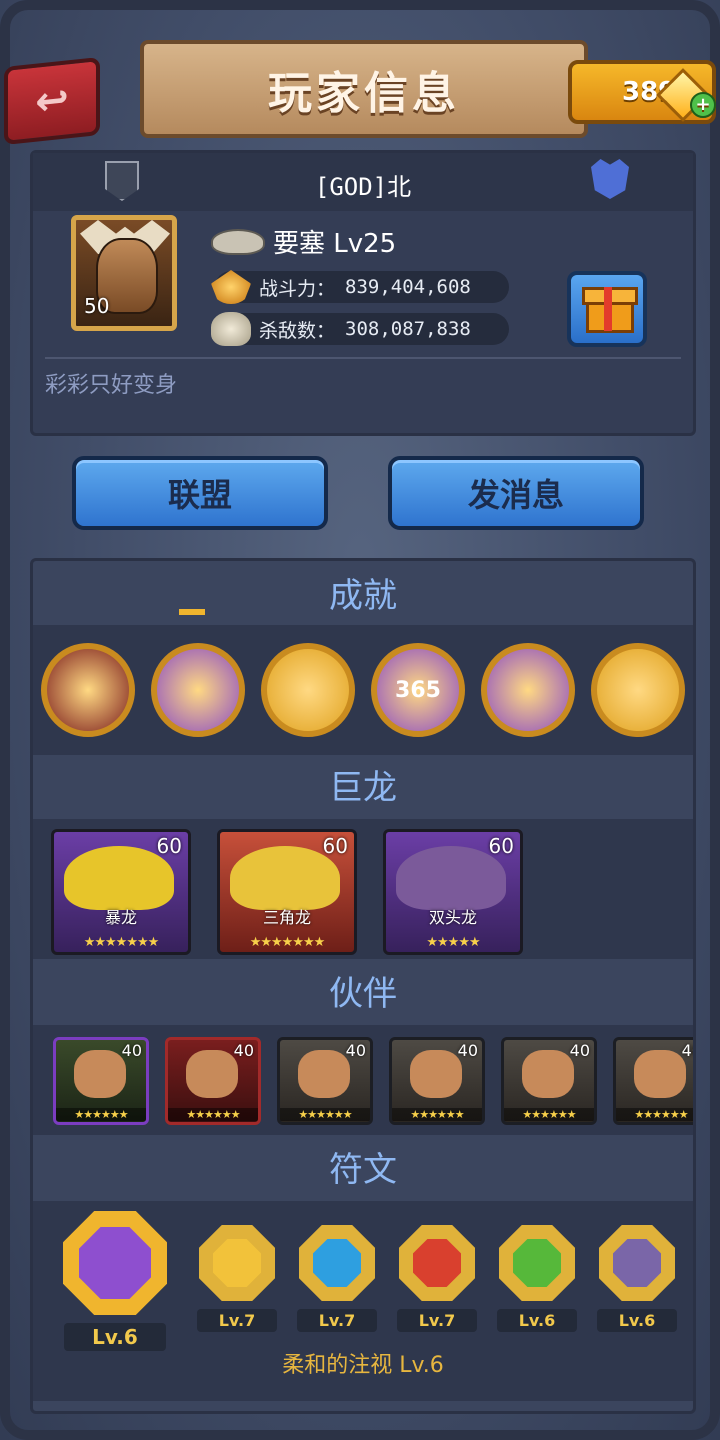 Image resolution: width=720 pixels, height=1440 pixels. I want to click on achievements-list: 365, so click(363, 690).